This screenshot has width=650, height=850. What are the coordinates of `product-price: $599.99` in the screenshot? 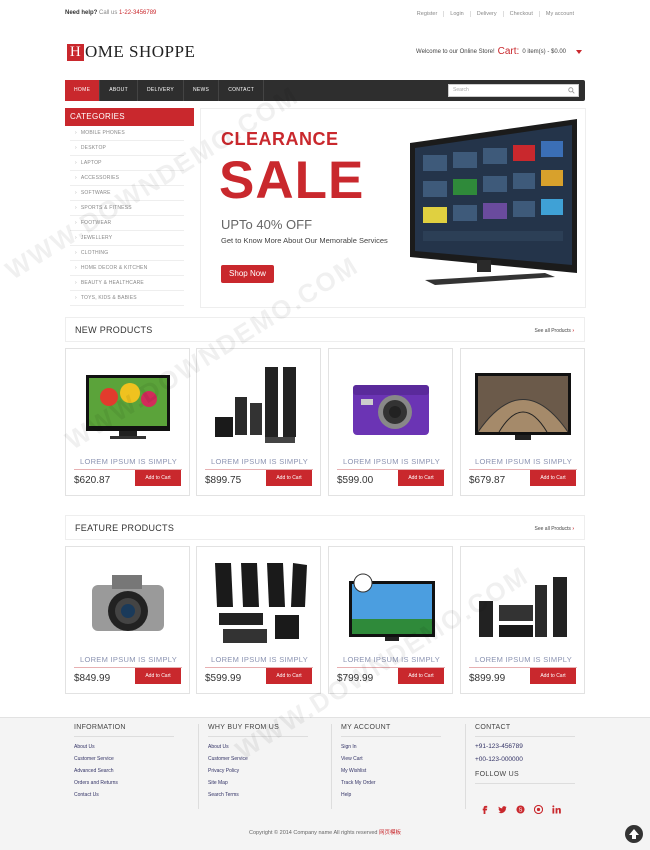 It's located at (223, 678).